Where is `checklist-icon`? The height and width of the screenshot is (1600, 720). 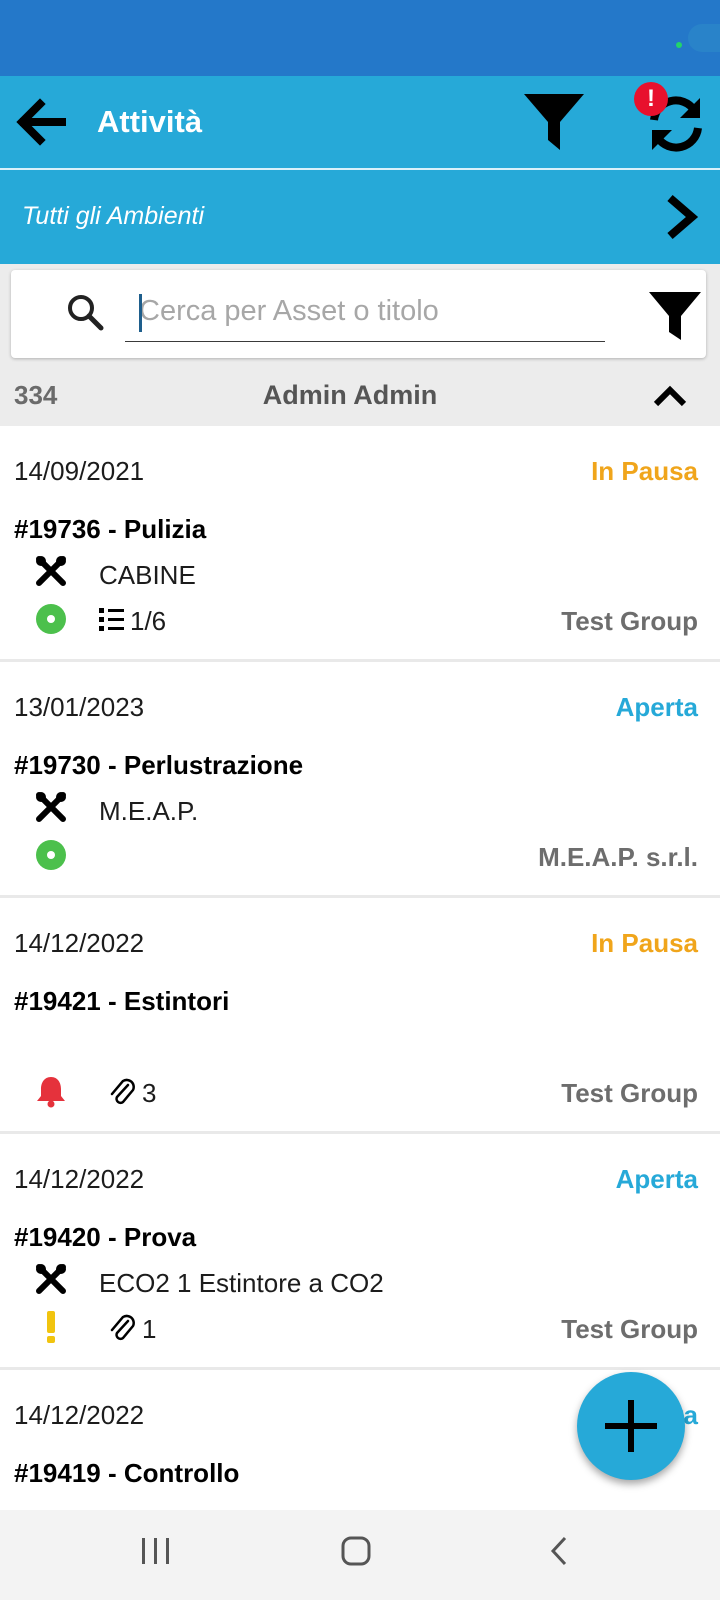 checklist-icon is located at coordinates (111, 619).